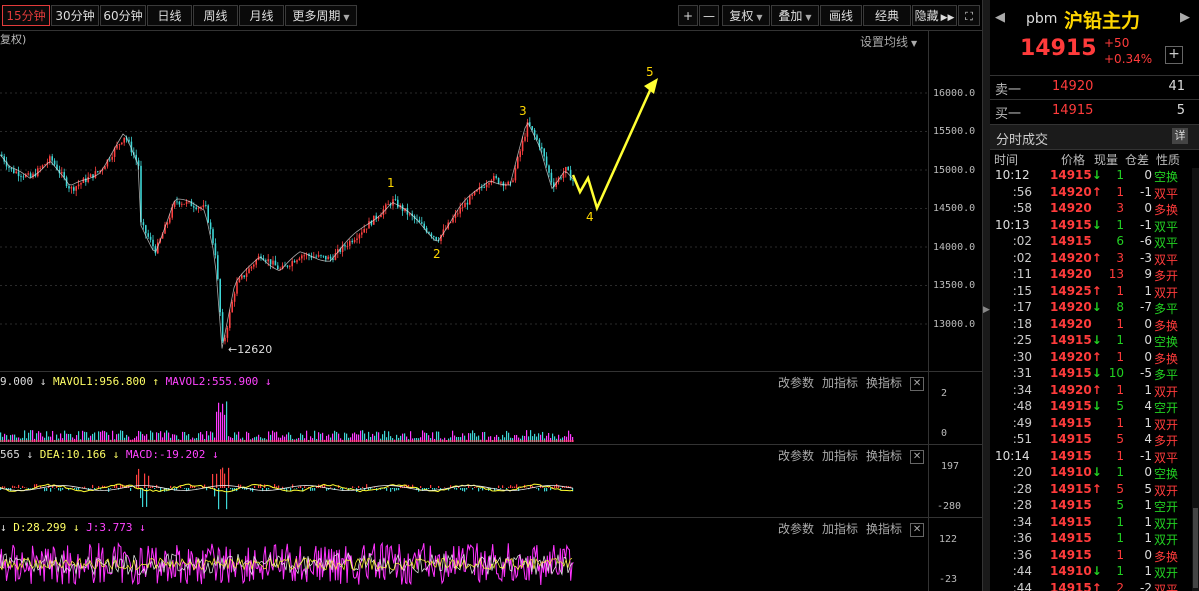  Describe the element at coordinates (1022, 373) in the screenshot. I see `trade-time: :31` at that location.